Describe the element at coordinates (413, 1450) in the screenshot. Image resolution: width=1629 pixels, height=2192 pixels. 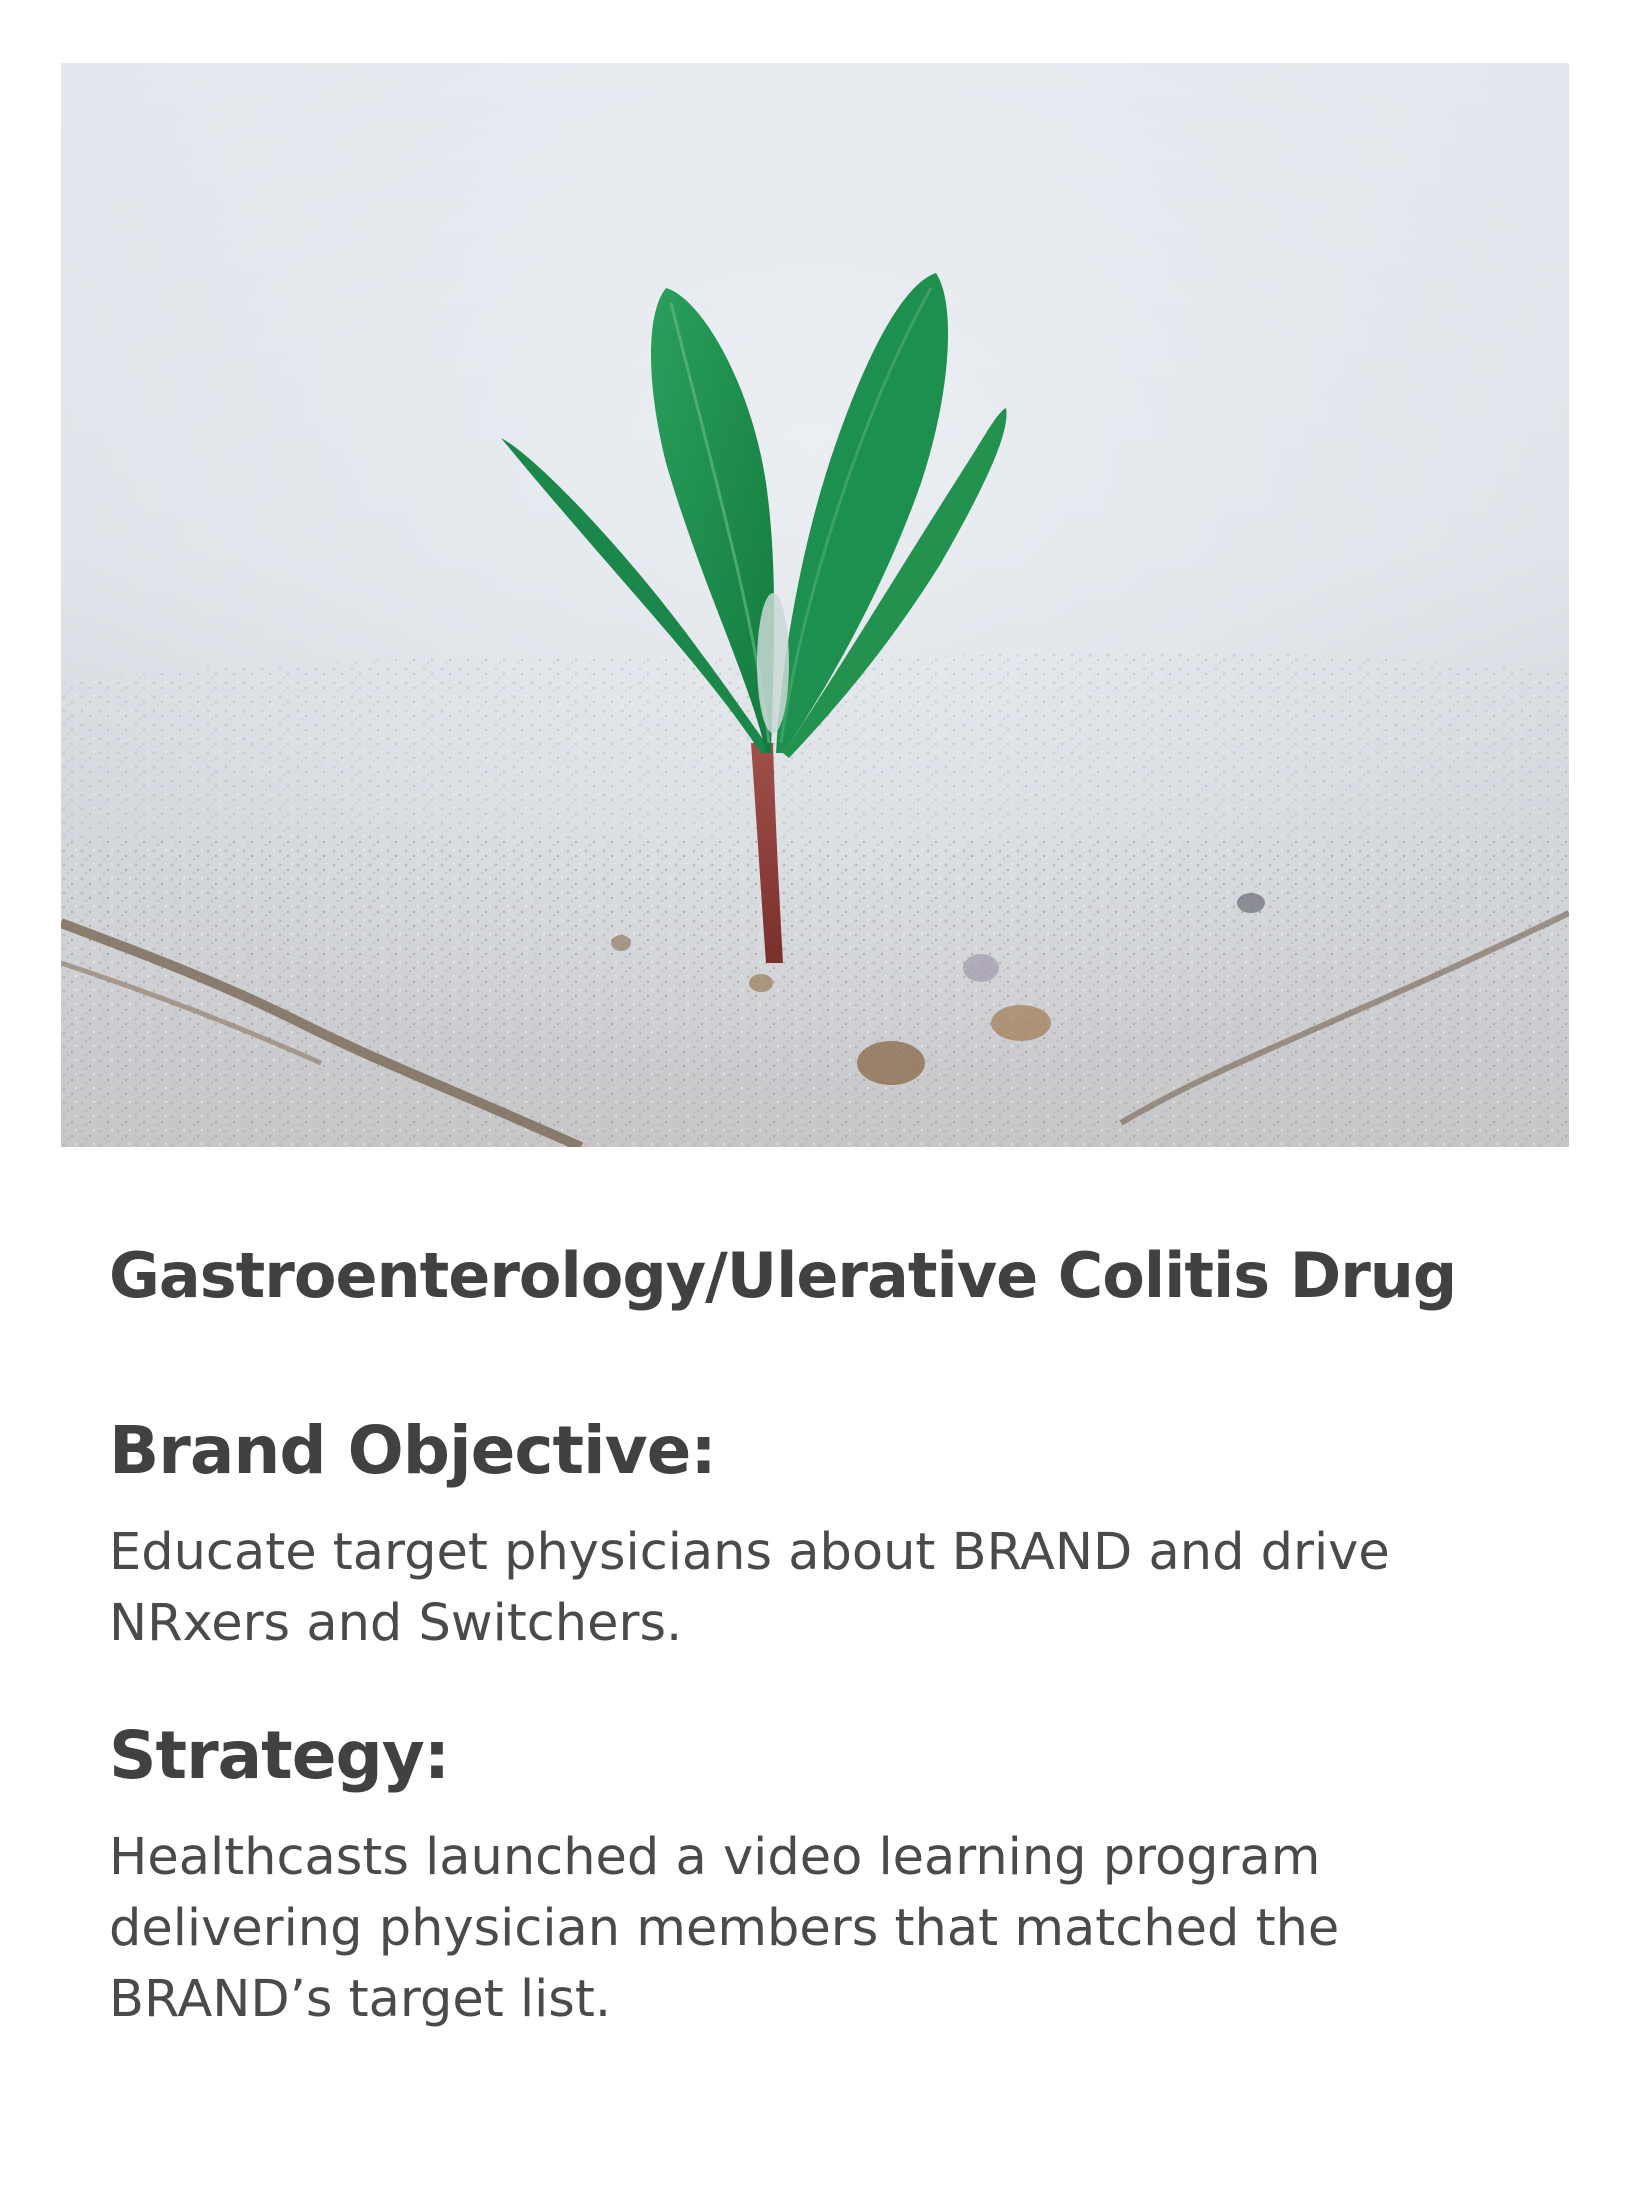
I see `brand-objective-heading: Brand Objective:` at that location.